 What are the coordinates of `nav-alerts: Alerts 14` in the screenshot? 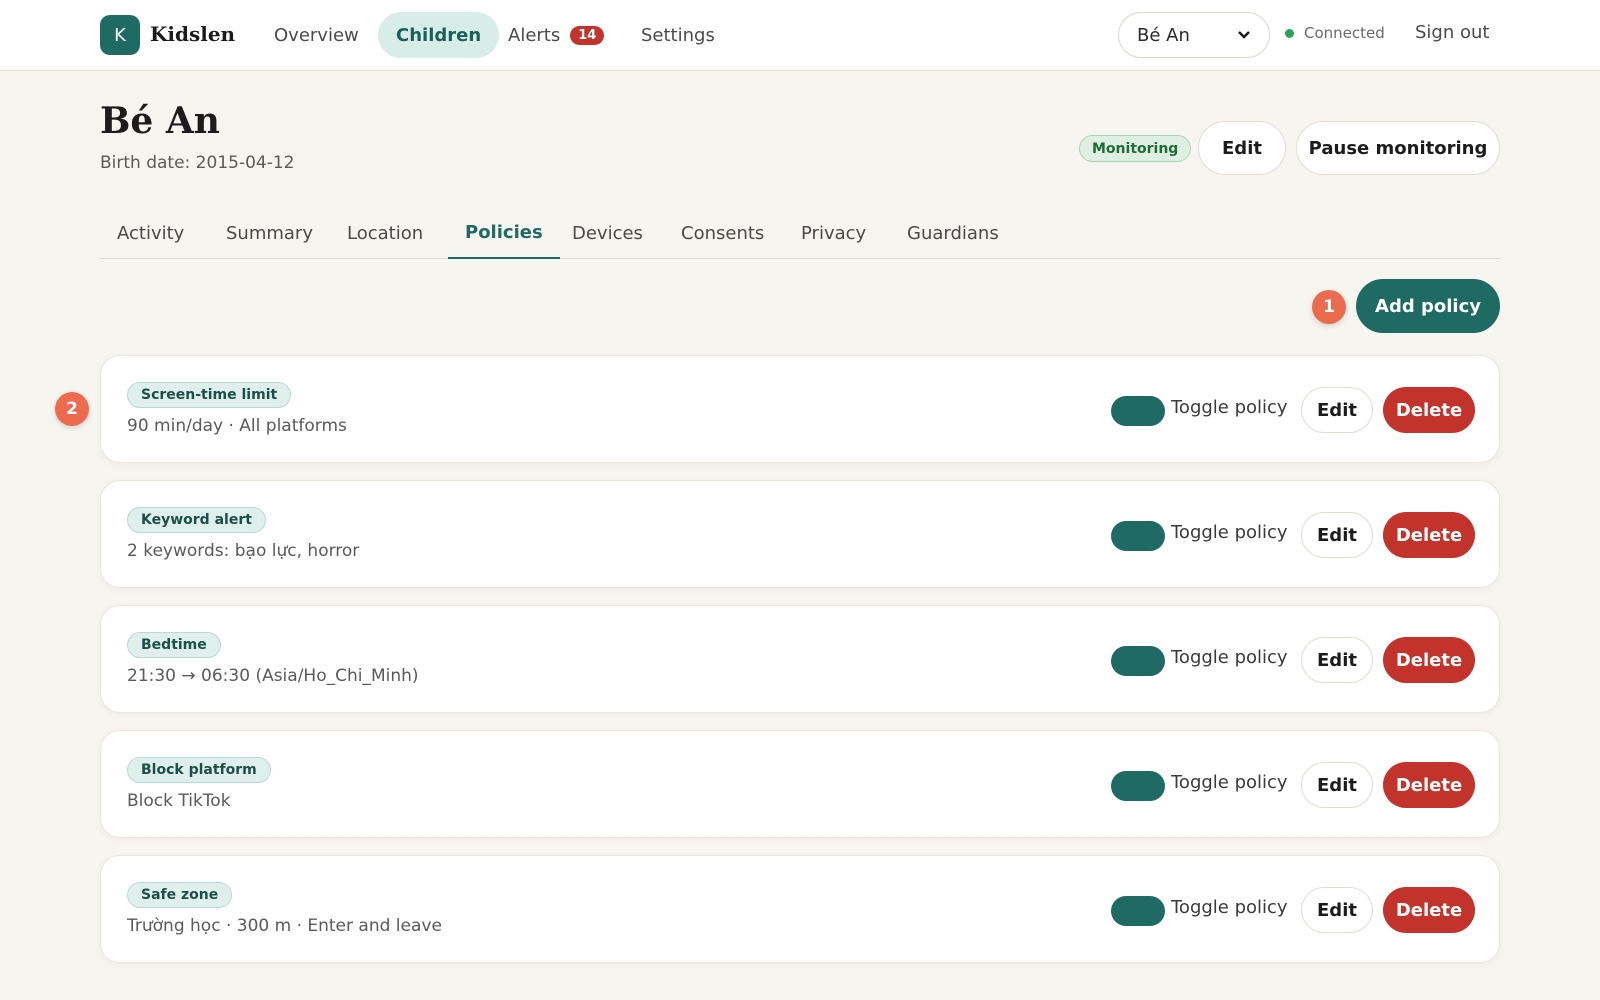 It's located at (556, 35).